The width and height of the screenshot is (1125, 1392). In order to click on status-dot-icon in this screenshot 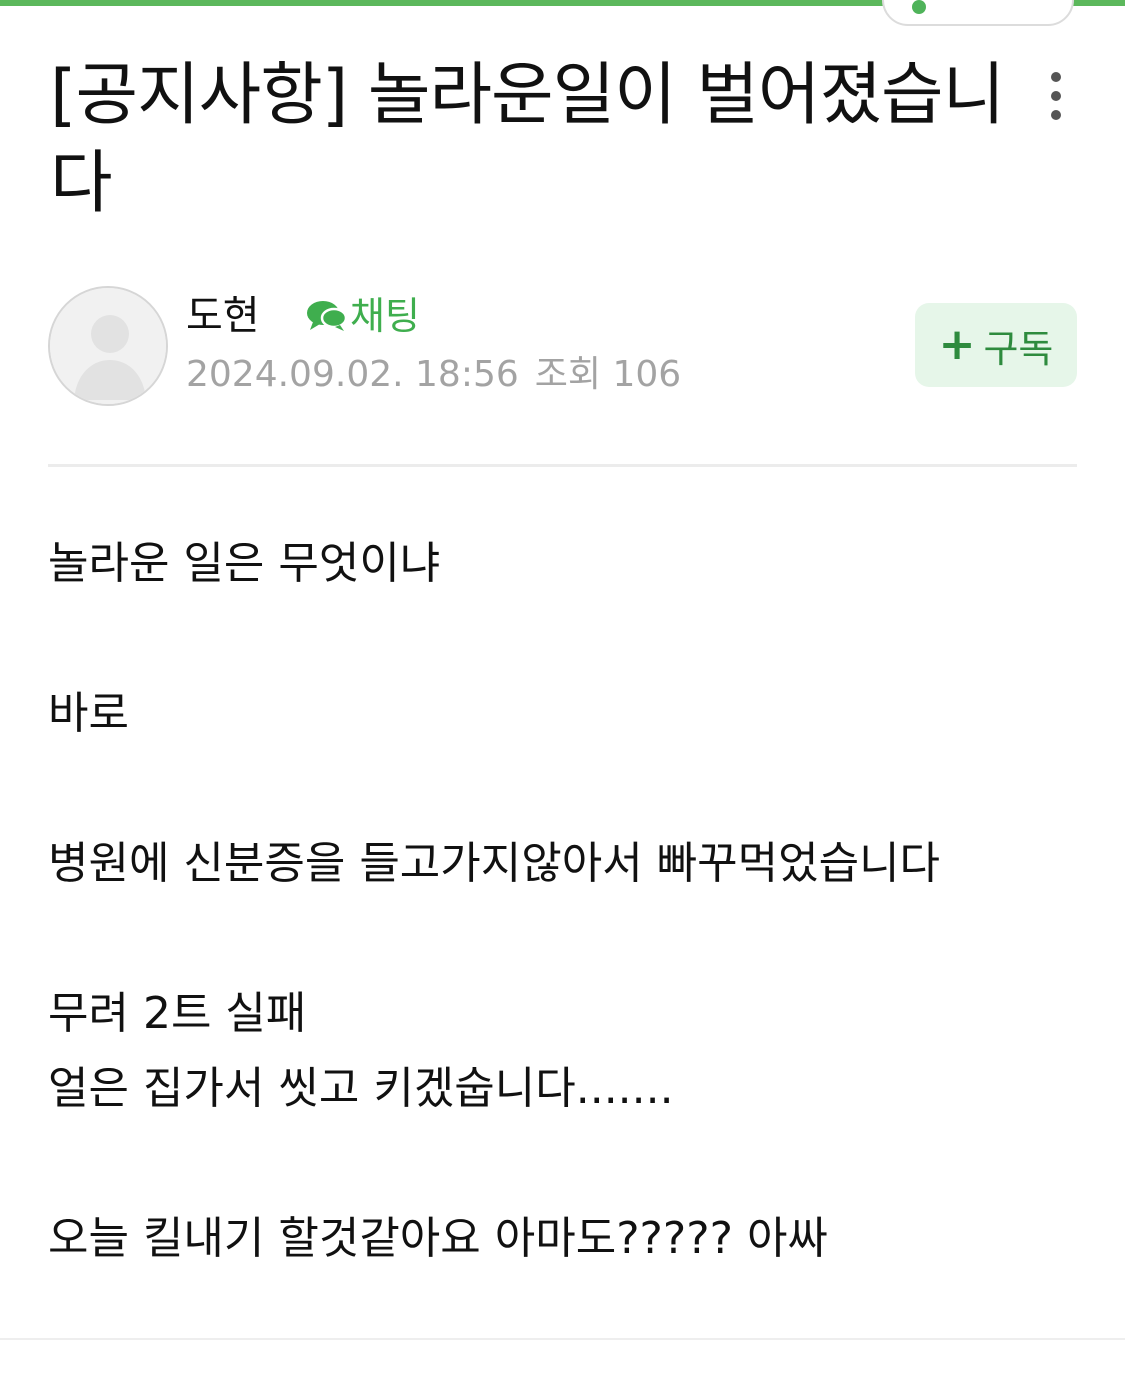, I will do `click(919, 7)`.